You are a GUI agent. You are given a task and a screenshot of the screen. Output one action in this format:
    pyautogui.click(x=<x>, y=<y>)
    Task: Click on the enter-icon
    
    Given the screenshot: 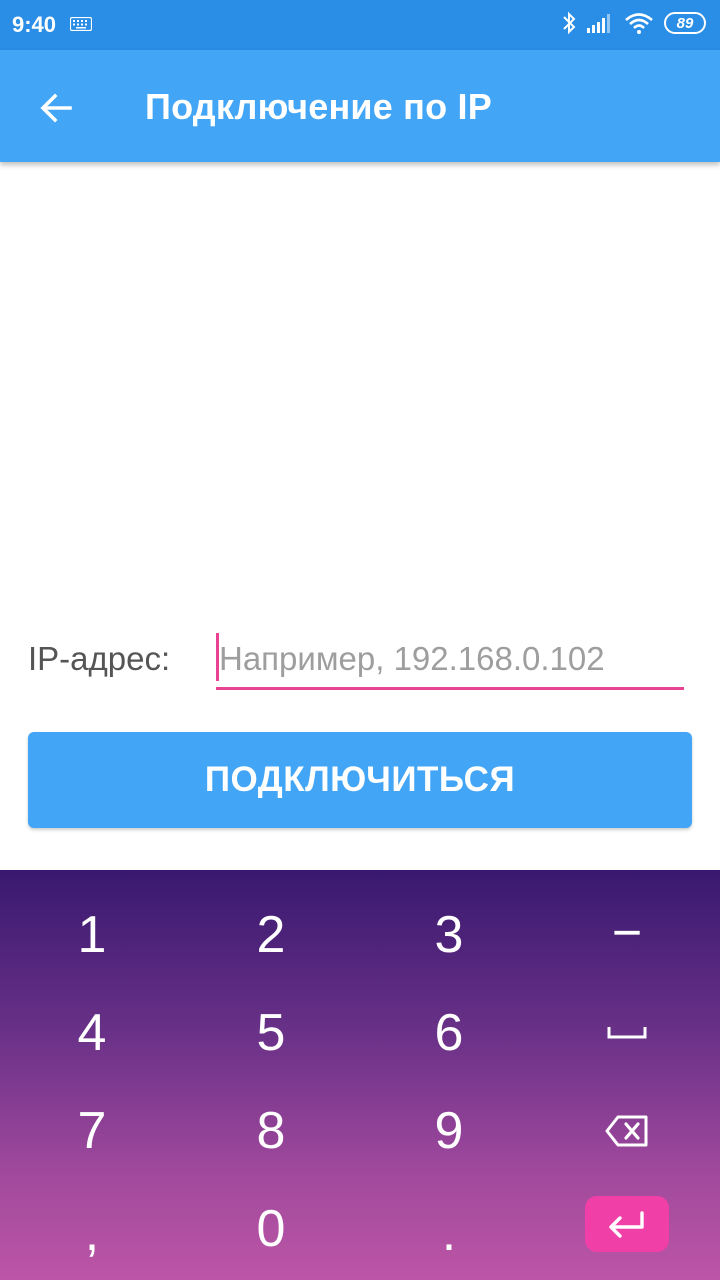 What is the action you would take?
    pyautogui.click(x=626, y=1224)
    